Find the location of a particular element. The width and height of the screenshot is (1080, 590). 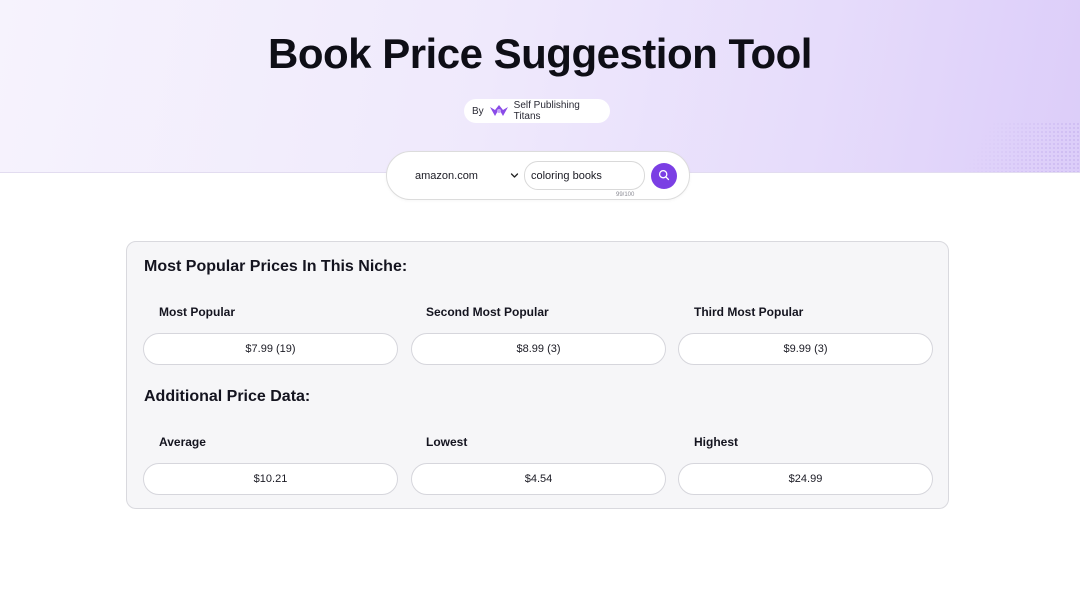

most-popular-value: $7.99 (19) is located at coordinates (270, 349).